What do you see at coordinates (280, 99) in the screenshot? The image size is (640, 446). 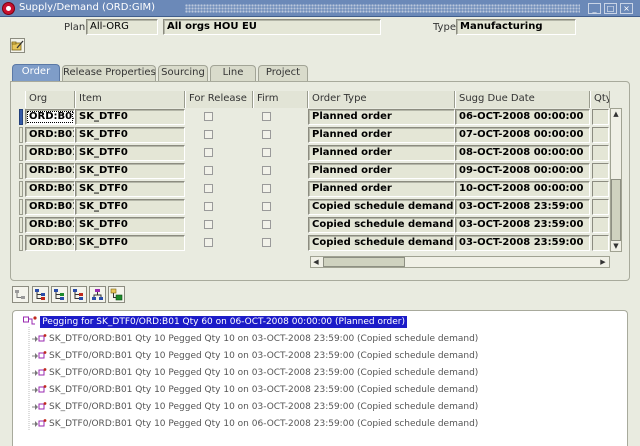 I see `column-header-firm: Firm` at bounding box center [280, 99].